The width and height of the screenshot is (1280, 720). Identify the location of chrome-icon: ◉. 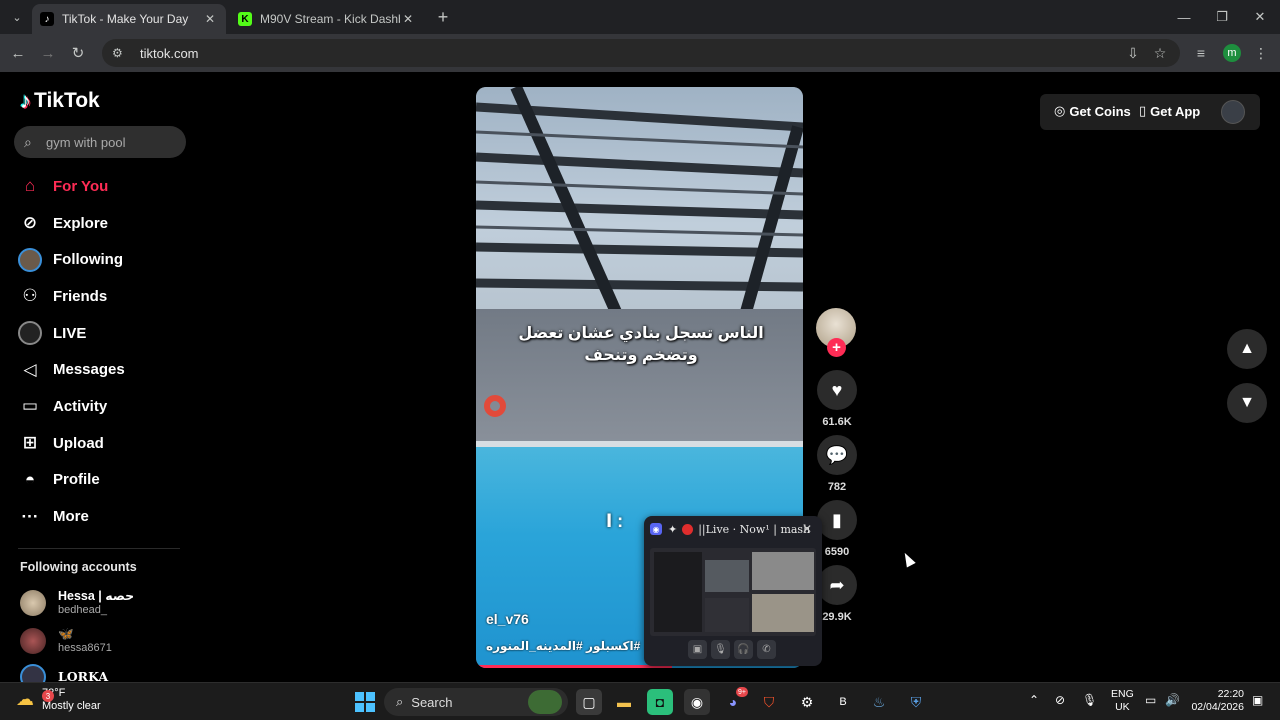
(697, 702).